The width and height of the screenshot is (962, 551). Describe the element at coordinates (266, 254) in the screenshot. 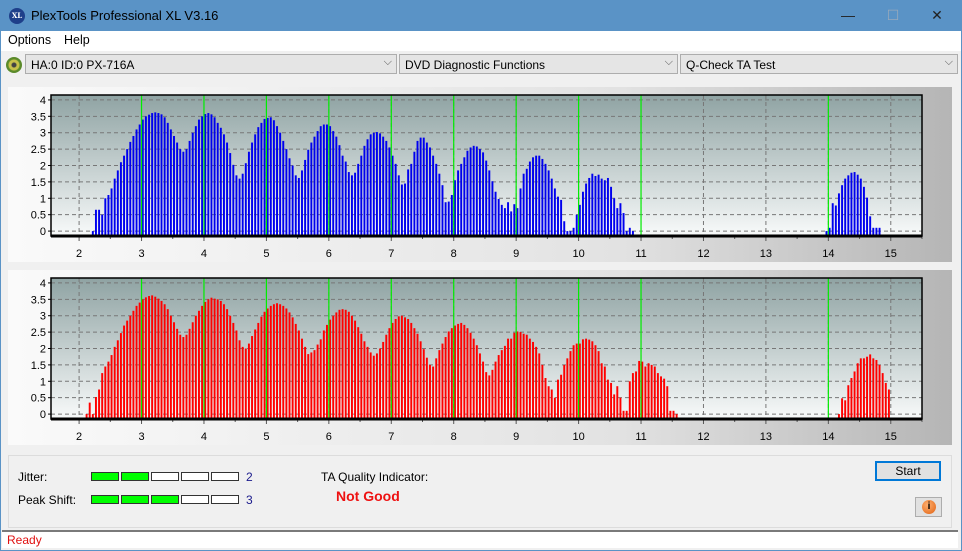

I see `x-tick-label: 5` at that location.